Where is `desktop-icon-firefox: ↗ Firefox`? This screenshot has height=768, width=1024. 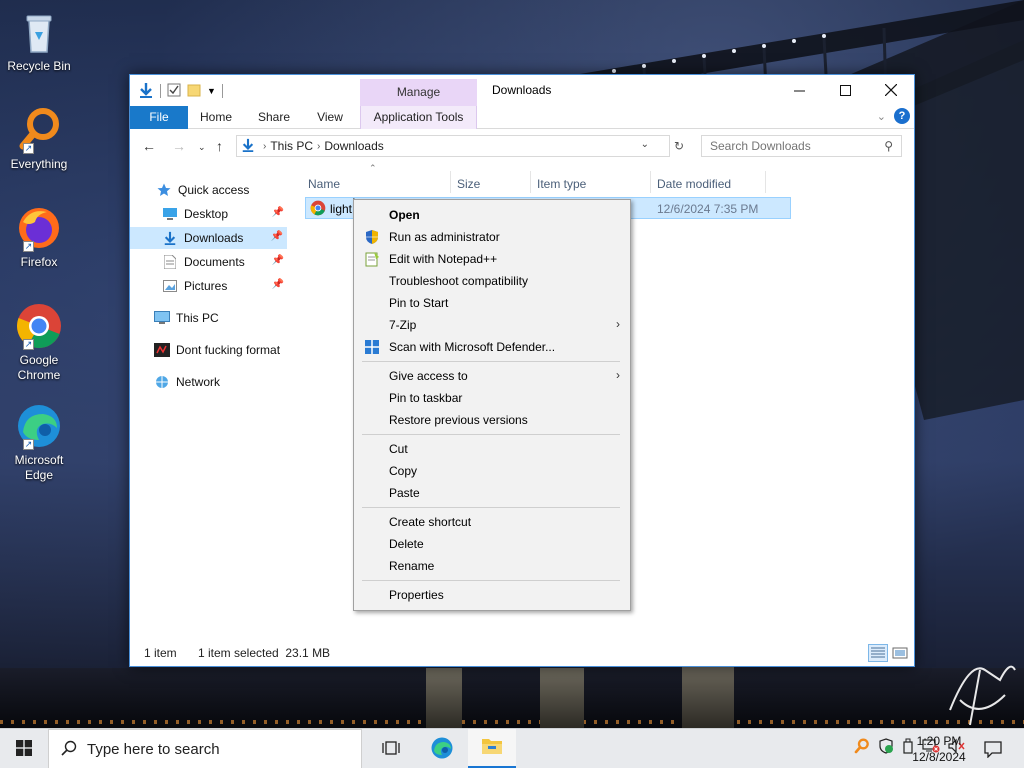
desktop-icon-firefox: ↗ Firefox is located at coordinates (39, 237).